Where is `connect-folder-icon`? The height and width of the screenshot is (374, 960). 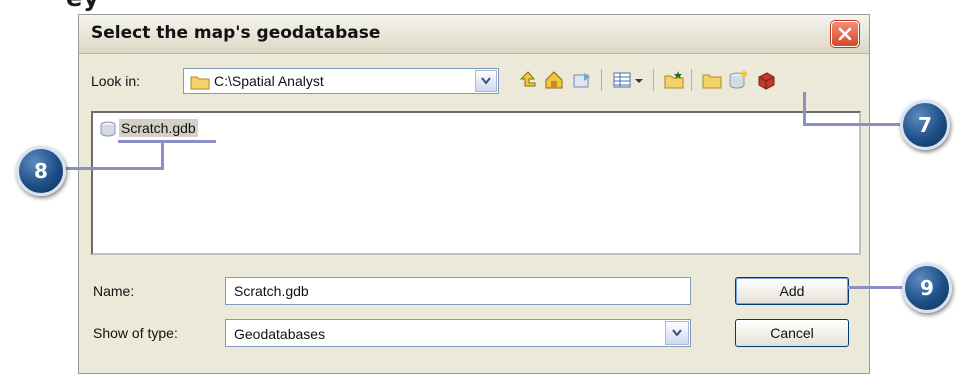
connect-folder-icon is located at coordinates (582, 80).